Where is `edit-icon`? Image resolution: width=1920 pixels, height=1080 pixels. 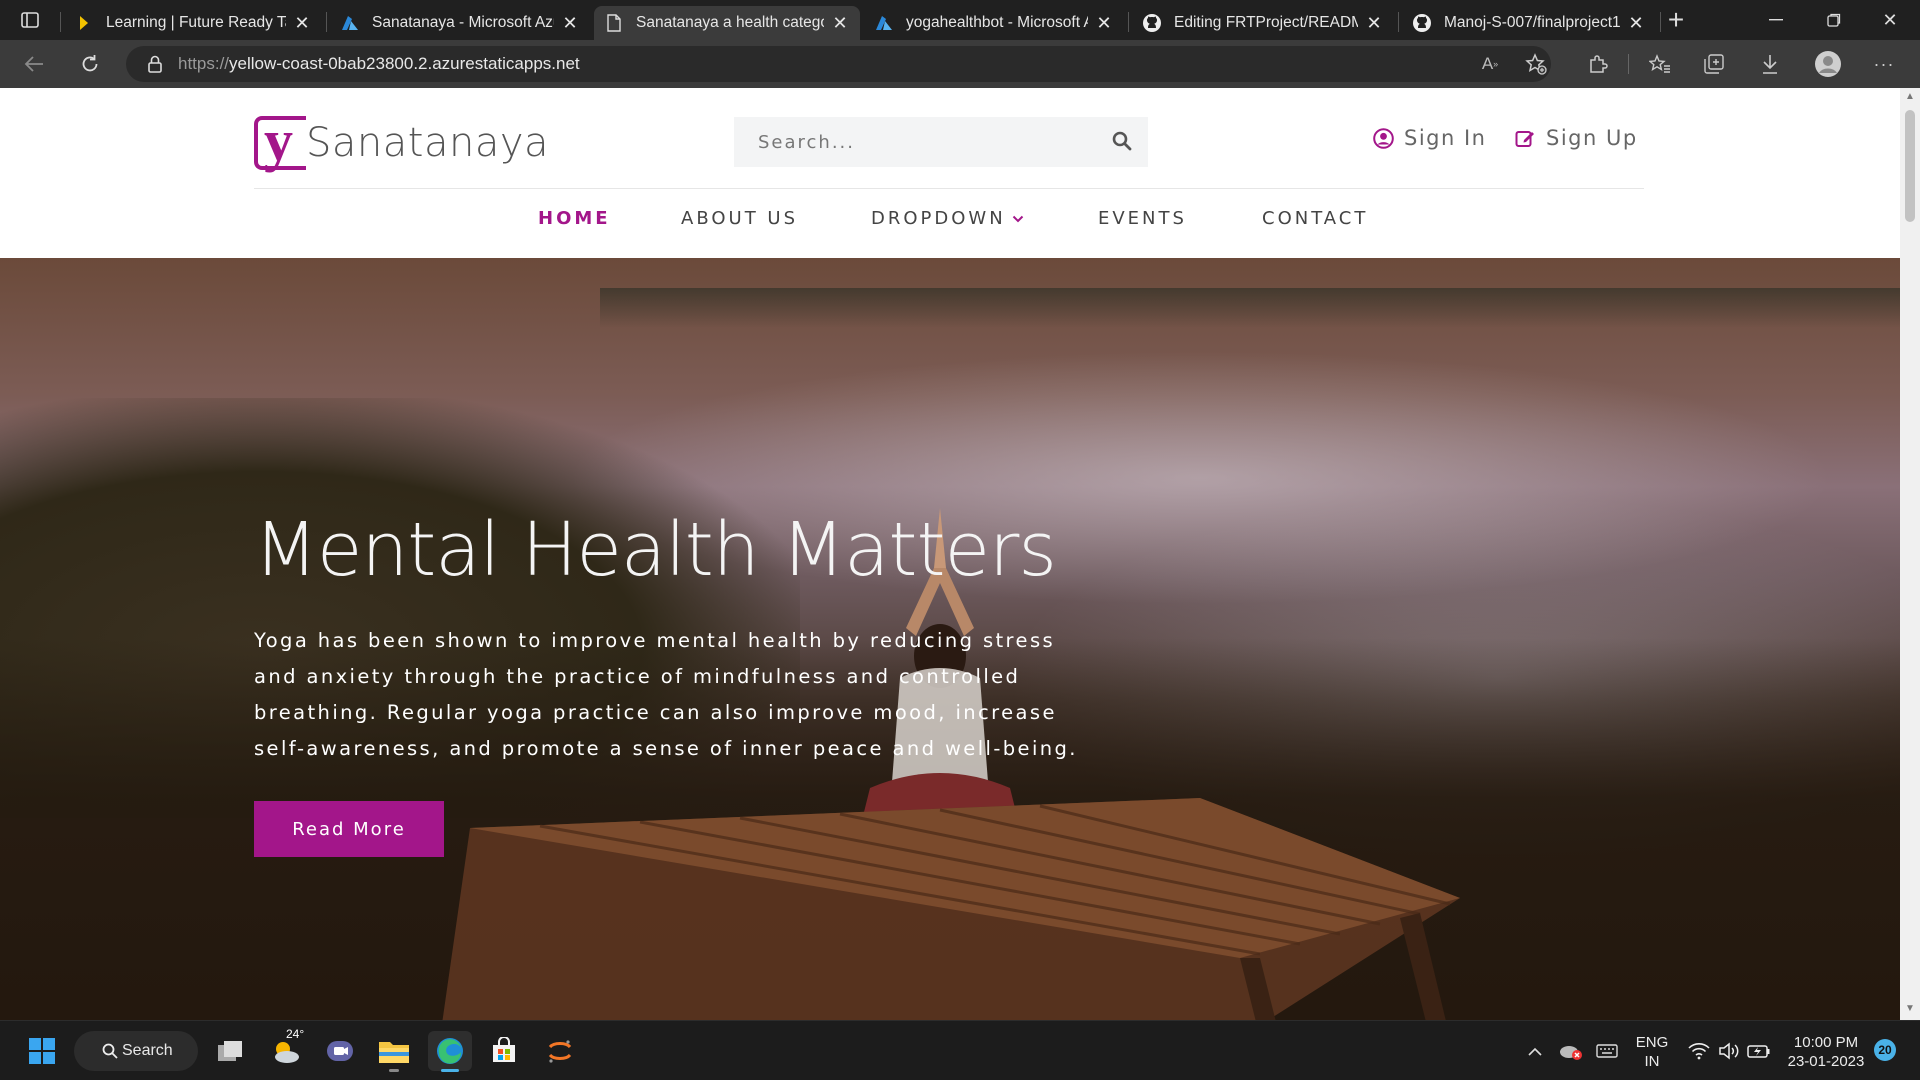
edit-icon is located at coordinates (1525, 138).